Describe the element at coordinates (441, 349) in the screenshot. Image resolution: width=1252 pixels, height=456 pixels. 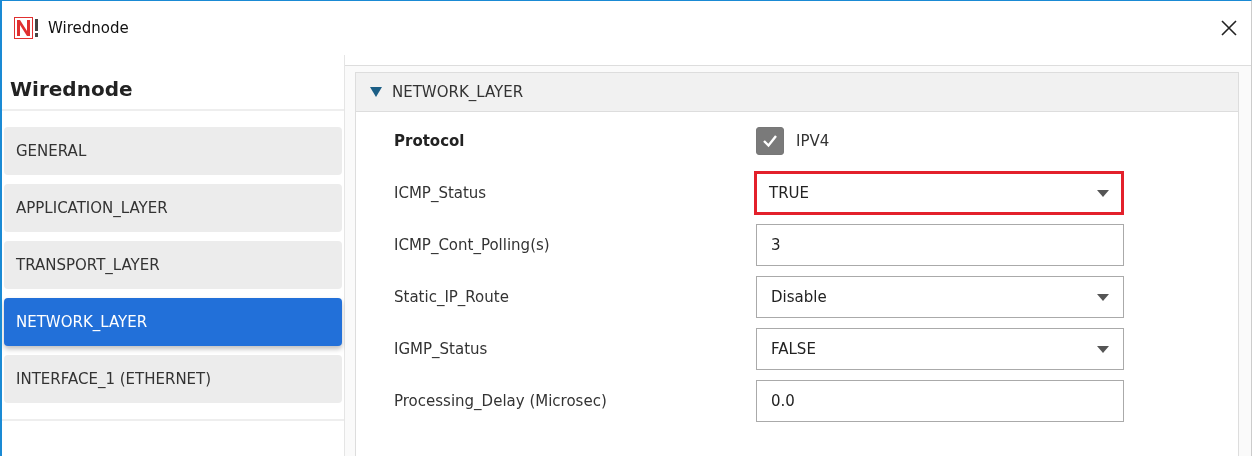
I see `field-label: IGMP_Status` at that location.